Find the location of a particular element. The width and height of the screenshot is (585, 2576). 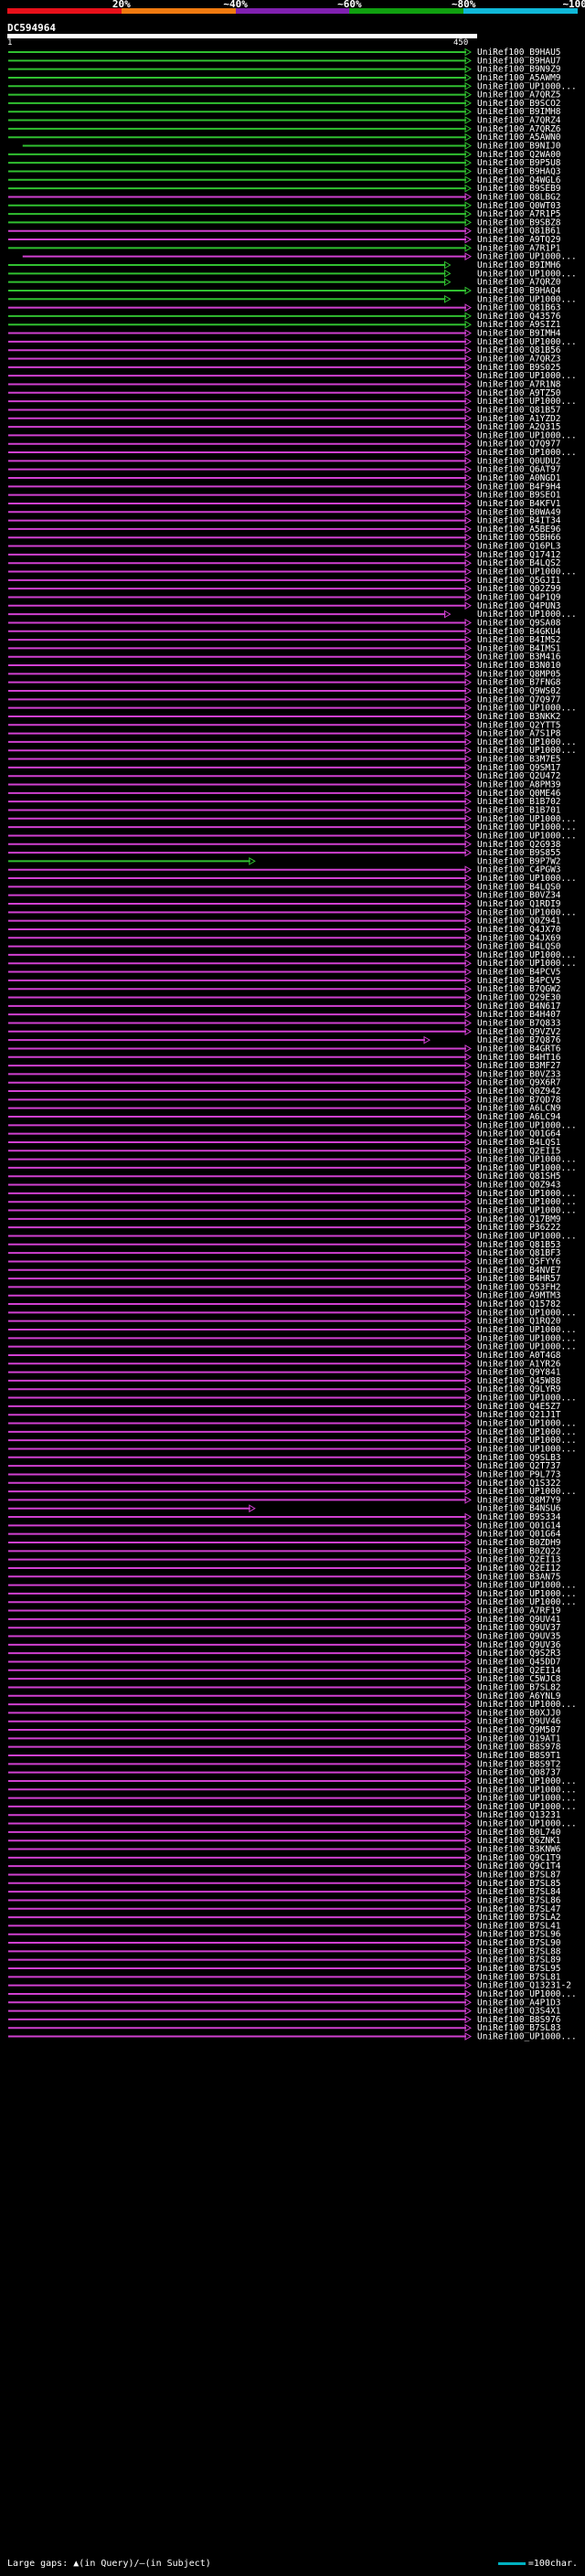

scale-legend: =100char. is located at coordinates (538, 2564).